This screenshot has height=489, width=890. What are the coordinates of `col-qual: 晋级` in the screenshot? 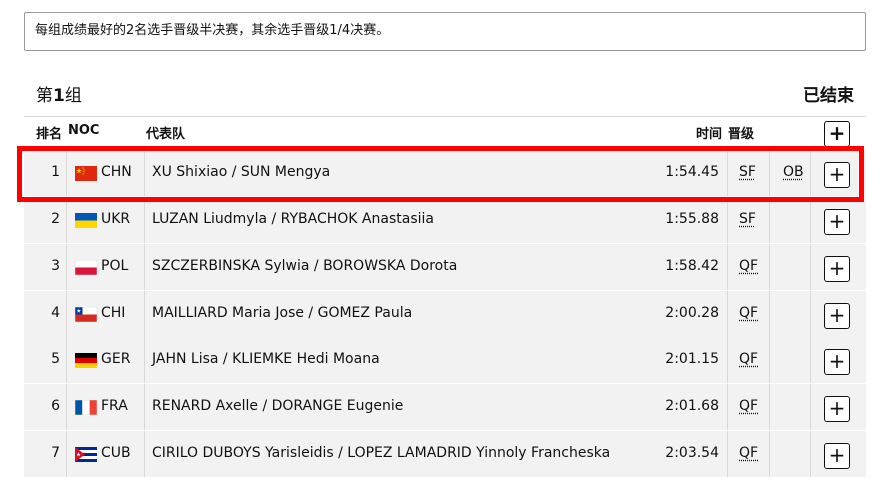 It's located at (741, 134).